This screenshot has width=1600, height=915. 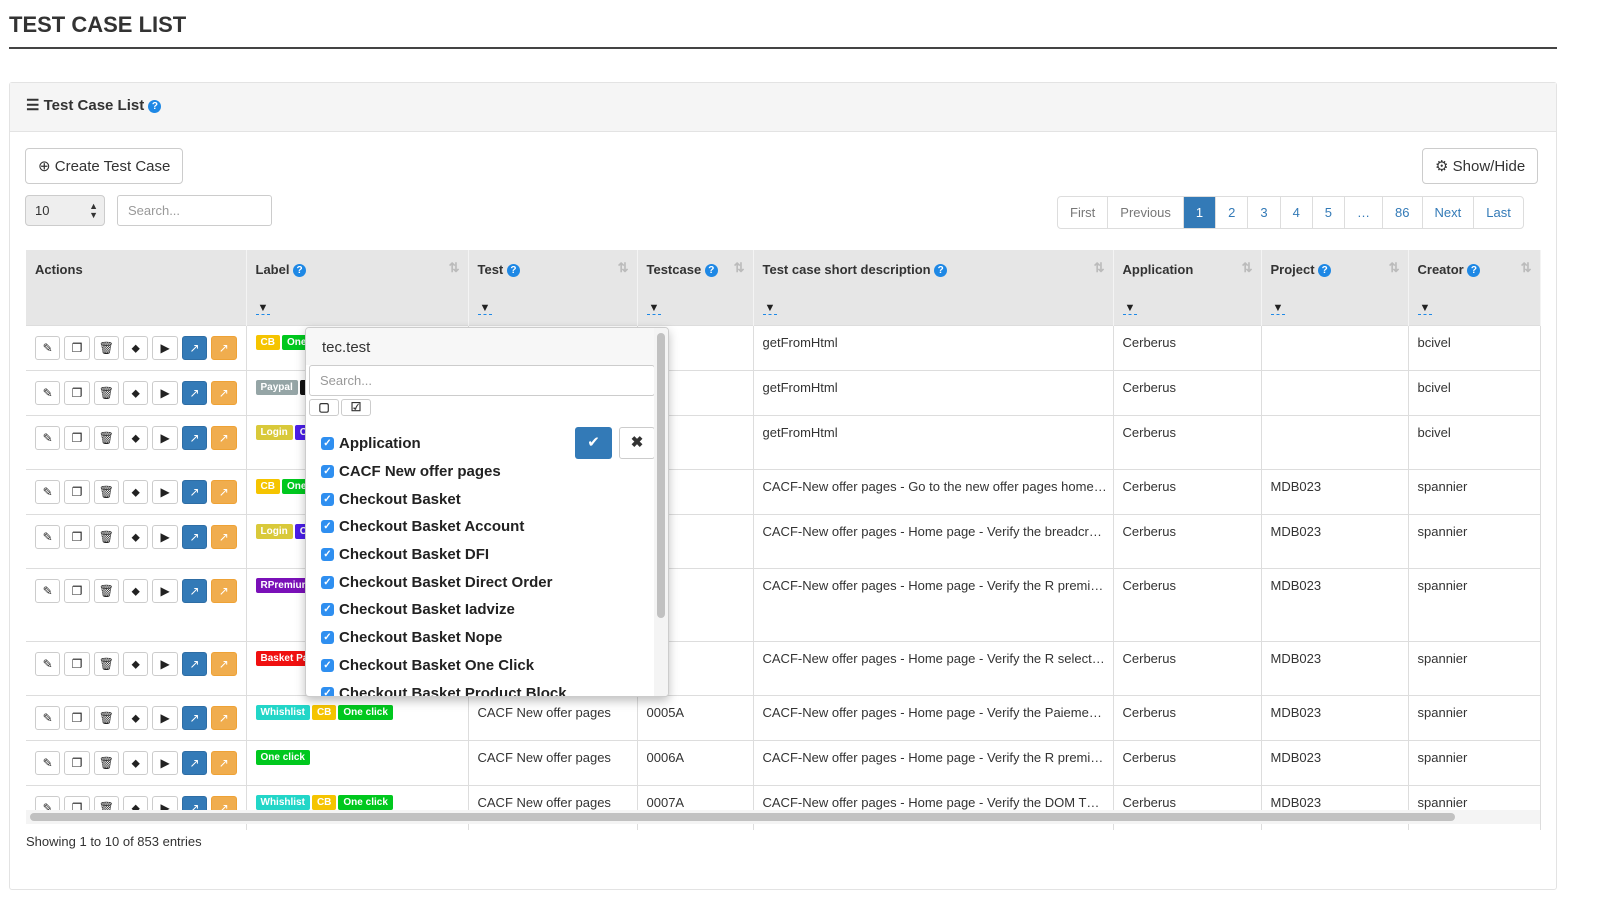 What do you see at coordinates (444, 666) in the screenshot?
I see `filter-option: ✓ Checkout Basket One Click` at bounding box center [444, 666].